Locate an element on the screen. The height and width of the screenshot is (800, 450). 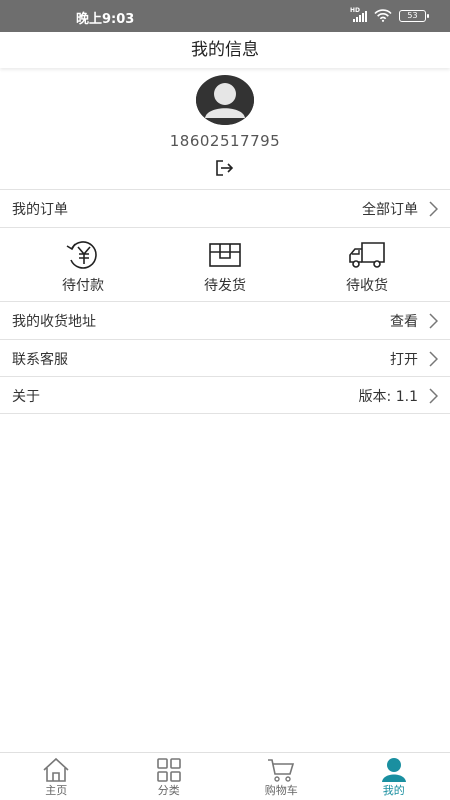
my-orders-label: 我的订单 is located at coordinates (40, 209).